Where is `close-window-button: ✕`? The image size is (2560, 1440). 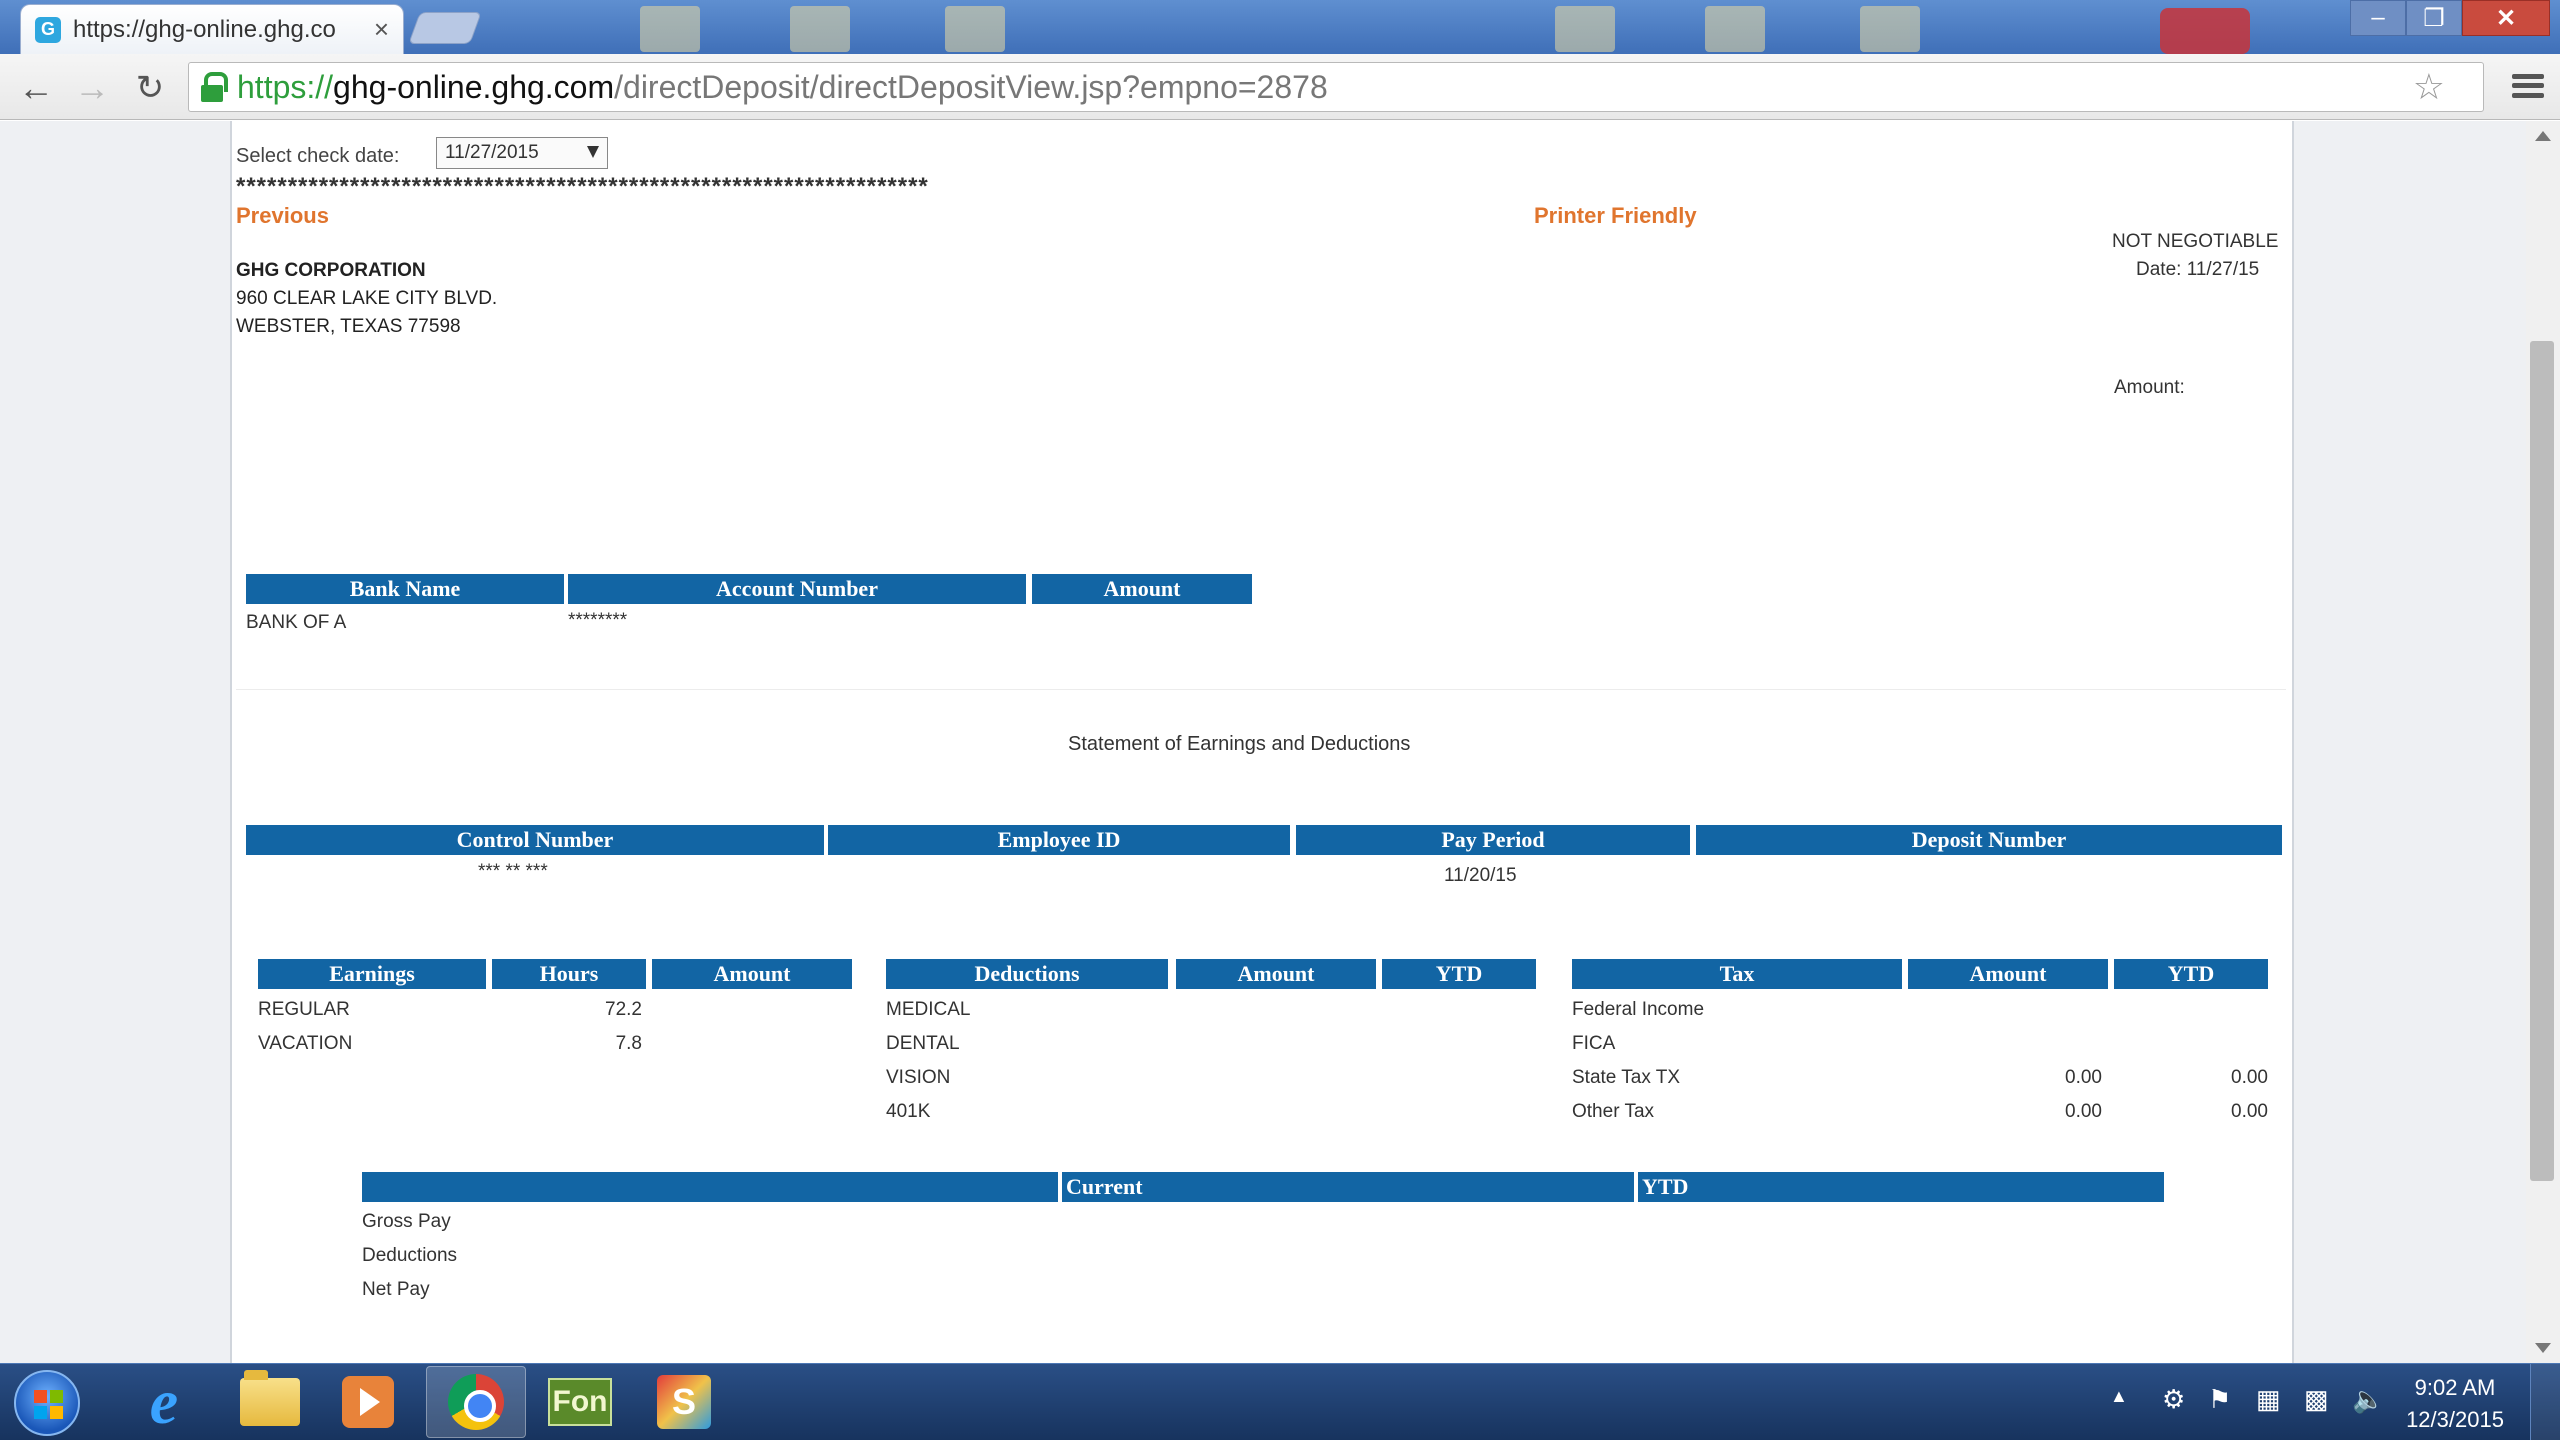
close-window-button: ✕ is located at coordinates (2506, 18).